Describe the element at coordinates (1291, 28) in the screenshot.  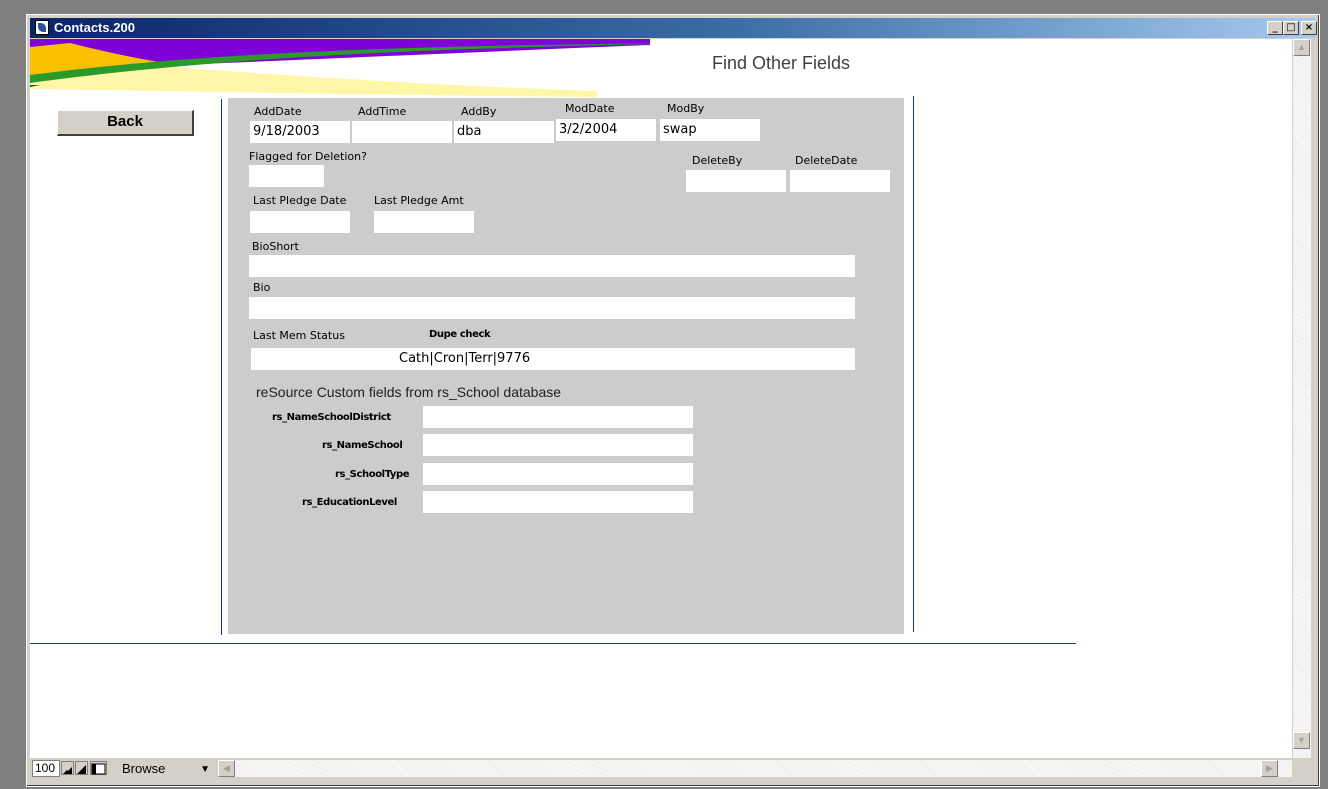
I see `maximize-button: □` at that location.